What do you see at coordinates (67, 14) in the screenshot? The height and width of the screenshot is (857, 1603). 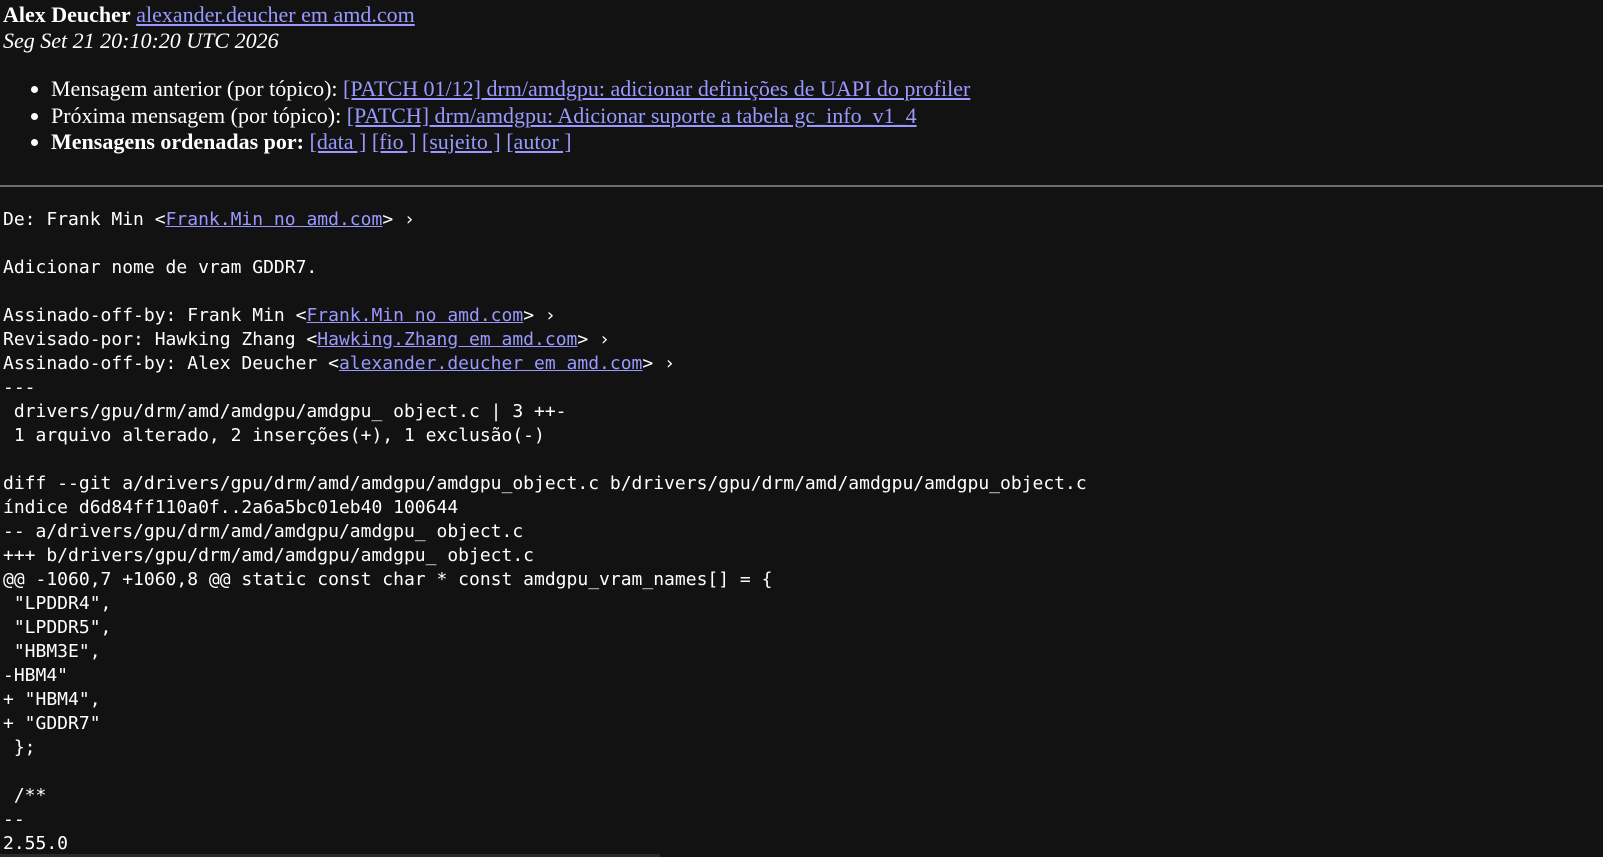 I see `author-name: Alex Deucher` at bounding box center [67, 14].